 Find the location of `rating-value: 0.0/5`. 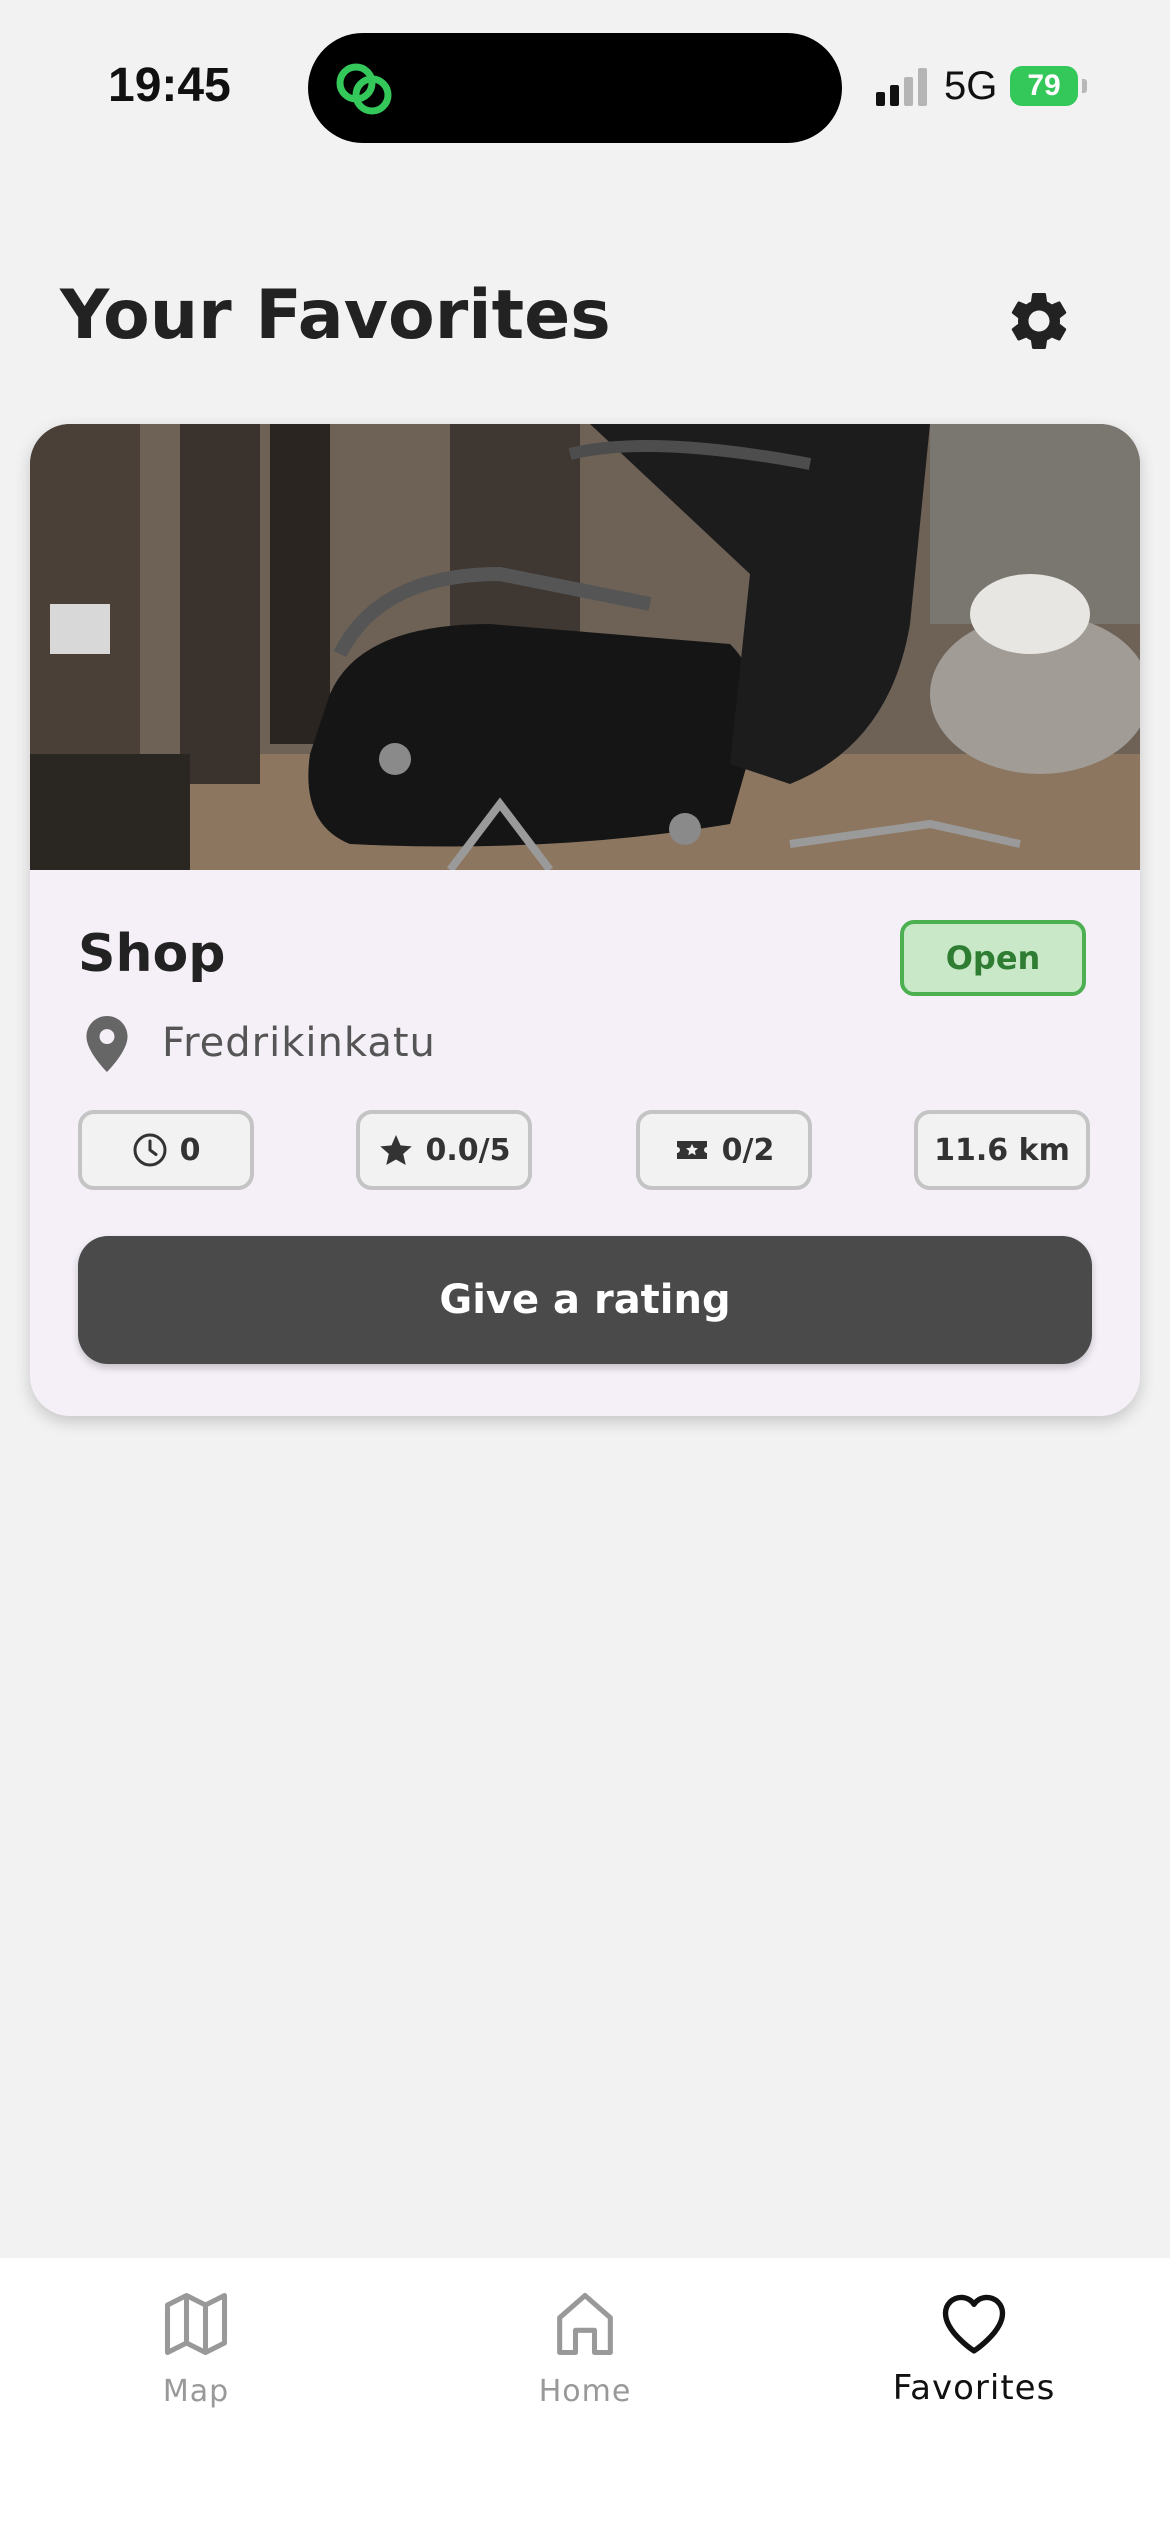

rating-value: 0.0/5 is located at coordinates (468, 1150).